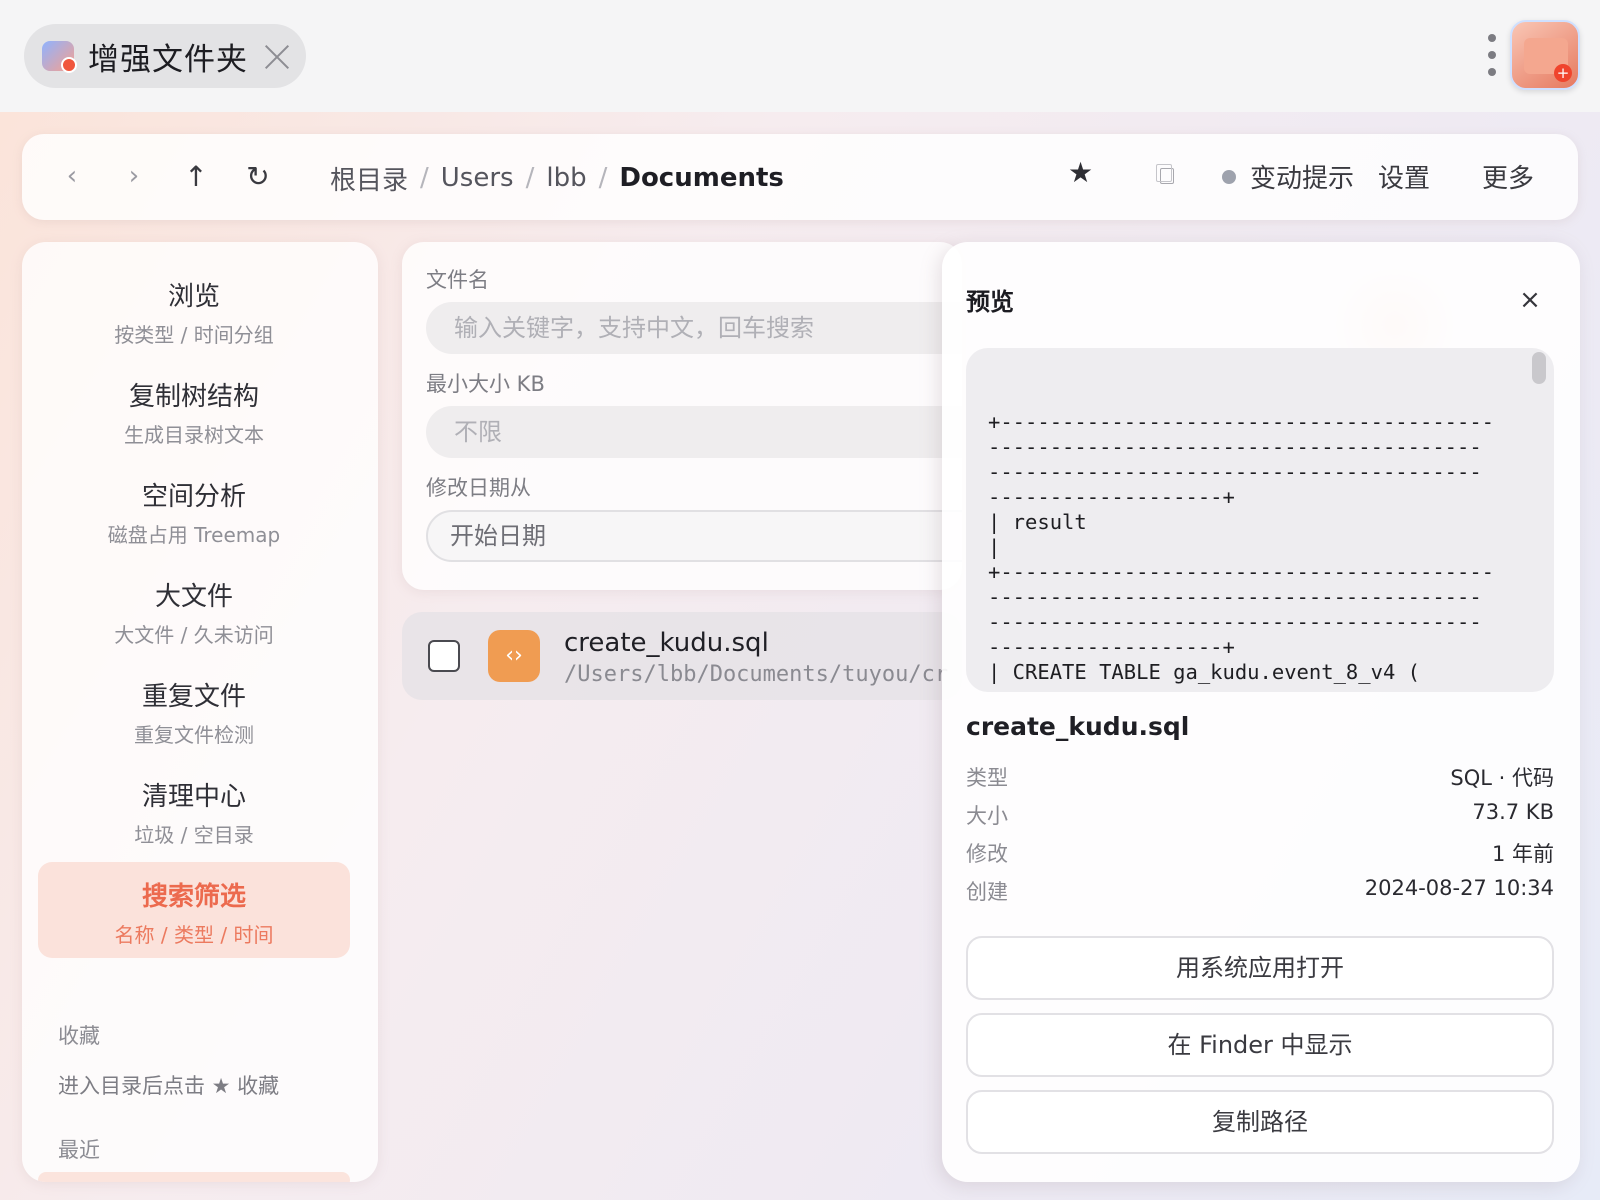 The image size is (1600, 1200). What do you see at coordinates (194, 735) in the screenshot?
I see `sidebar-item-sub: 重复文件检测` at bounding box center [194, 735].